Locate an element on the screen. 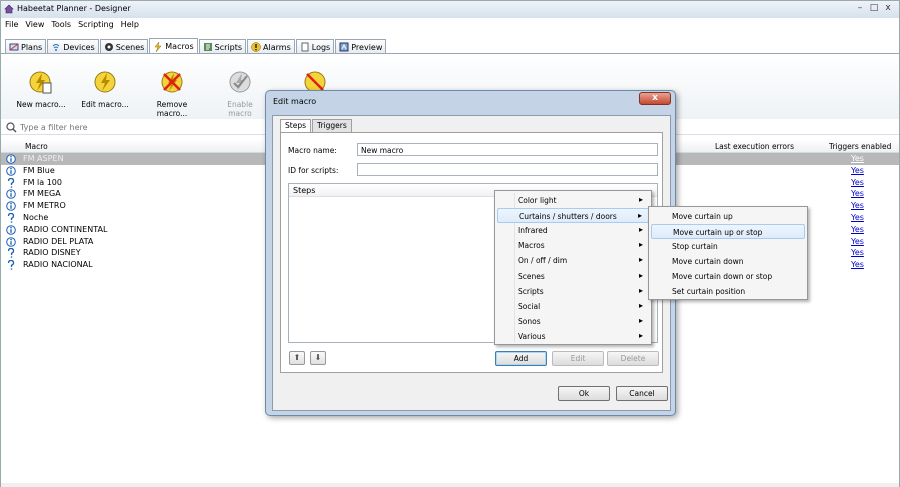 The width and height of the screenshot is (900, 487). tab-logs: Logs is located at coordinates (315, 46).